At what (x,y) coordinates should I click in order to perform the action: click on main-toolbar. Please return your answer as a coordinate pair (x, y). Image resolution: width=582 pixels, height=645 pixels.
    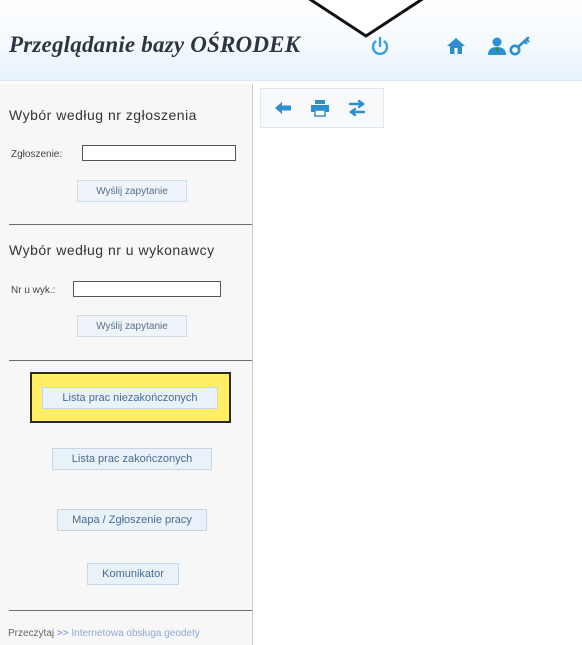
    Looking at the image, I should click on (322, 108).